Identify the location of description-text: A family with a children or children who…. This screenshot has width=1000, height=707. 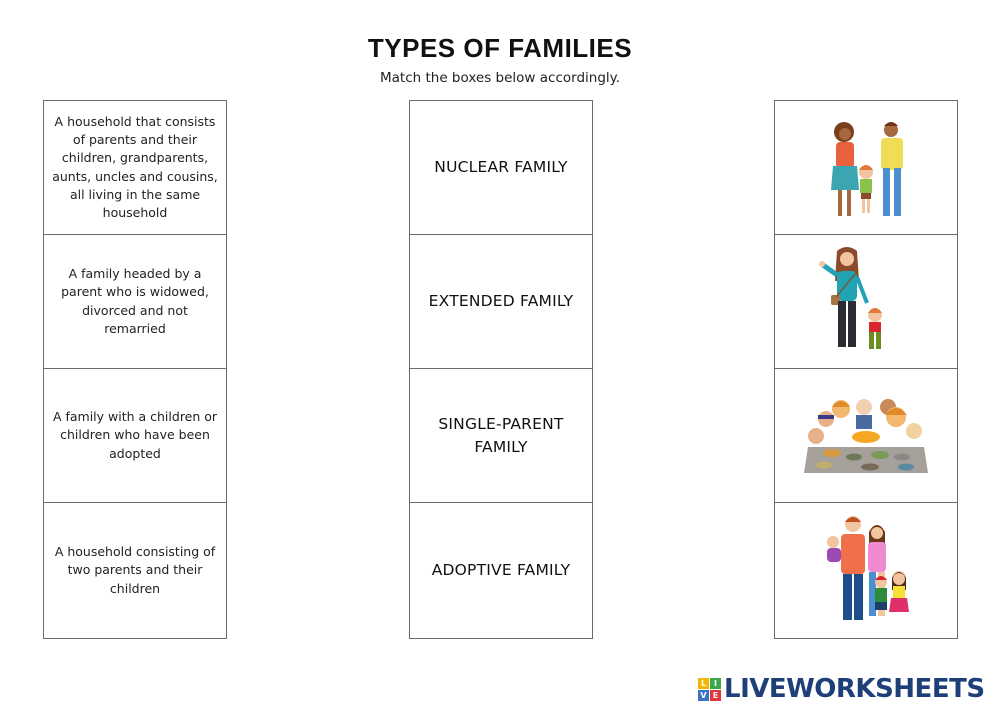
(135, 435).